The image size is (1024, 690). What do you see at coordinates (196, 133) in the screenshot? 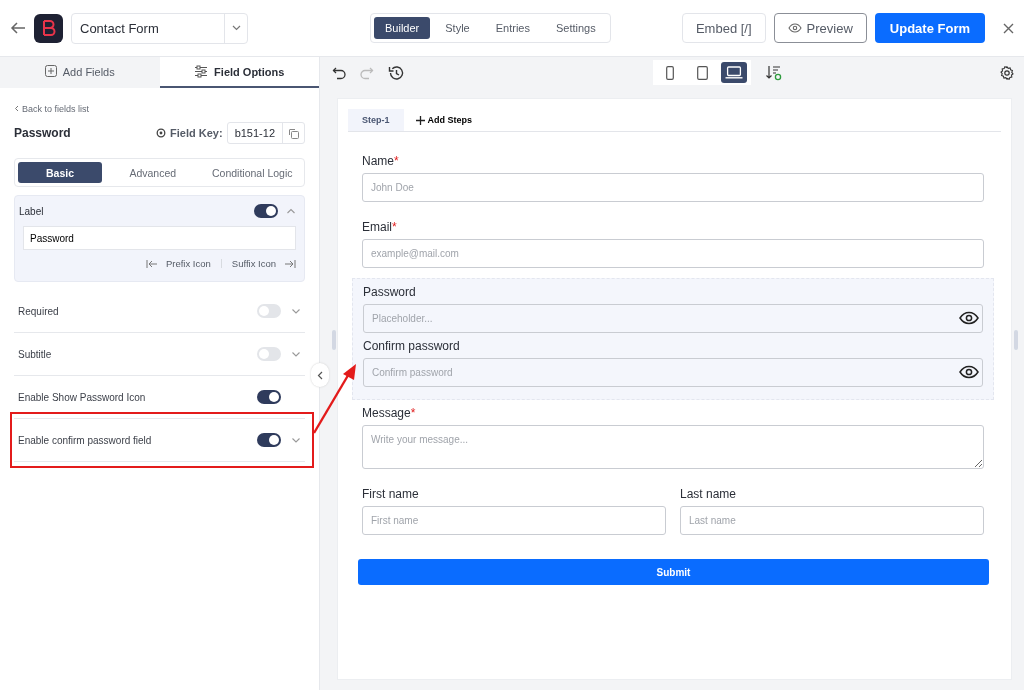
I see `field-key-label: Field Key:` at bounding box center [196, 133].